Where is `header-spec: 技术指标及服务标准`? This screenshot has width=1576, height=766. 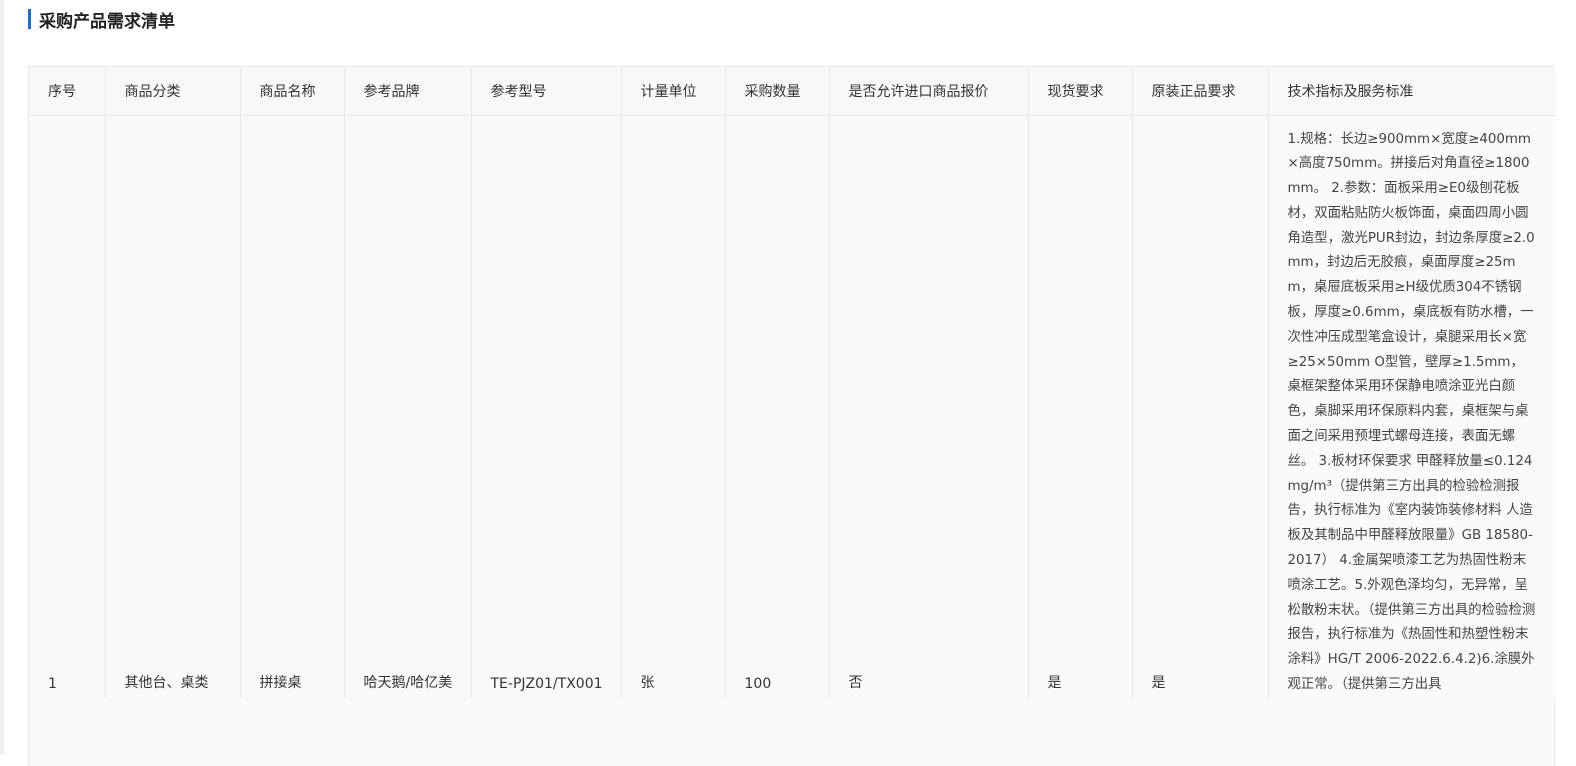
header-spec: 技术指标及服务标准 is located at coordinates (1412, 91).